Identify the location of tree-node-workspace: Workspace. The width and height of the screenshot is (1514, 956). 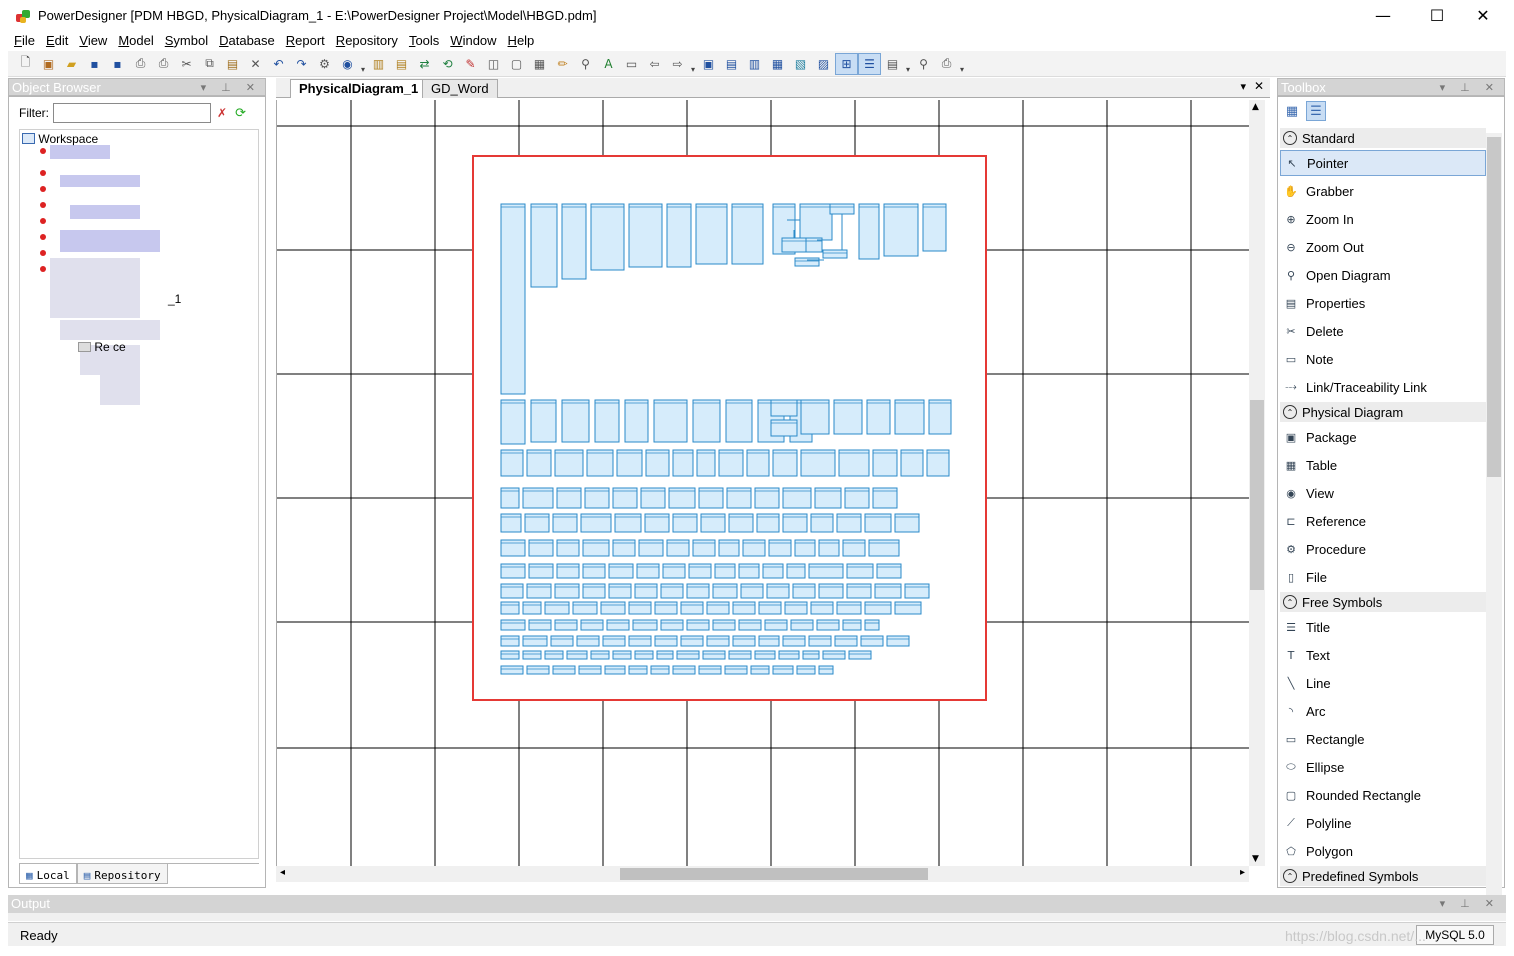
(60, 139).